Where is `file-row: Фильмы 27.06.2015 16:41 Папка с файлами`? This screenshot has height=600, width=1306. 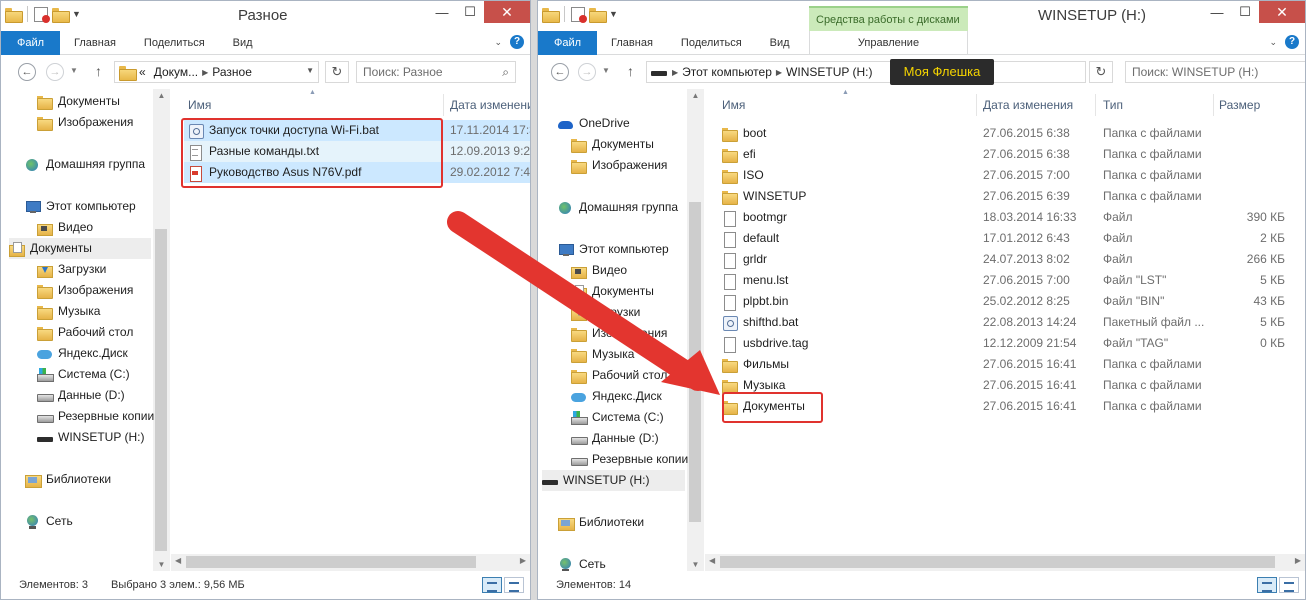 file-row: Фильмы 27.06.2015 16:41 Папка с файлами is located at coordinates (1006, 364).